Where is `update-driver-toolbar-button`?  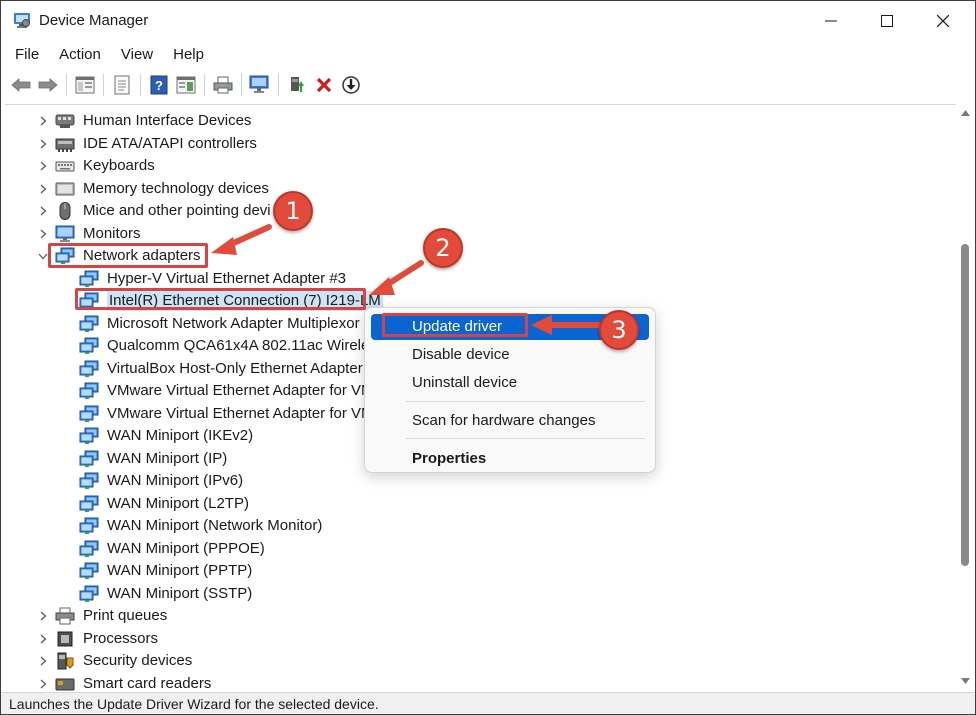
update-driver-toolbar-button is located at coordinates (297, 85).